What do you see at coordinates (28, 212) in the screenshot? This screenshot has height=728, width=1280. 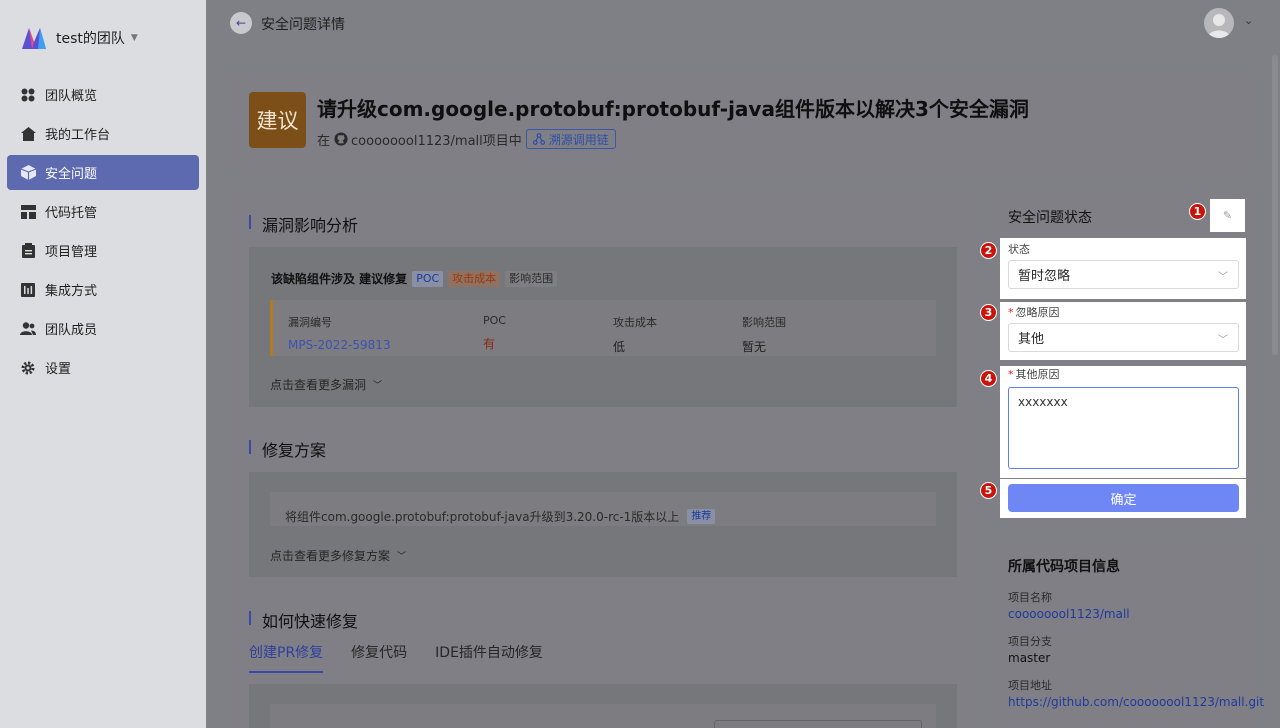 I see `layout-icon` at bounding box center [28, 212].